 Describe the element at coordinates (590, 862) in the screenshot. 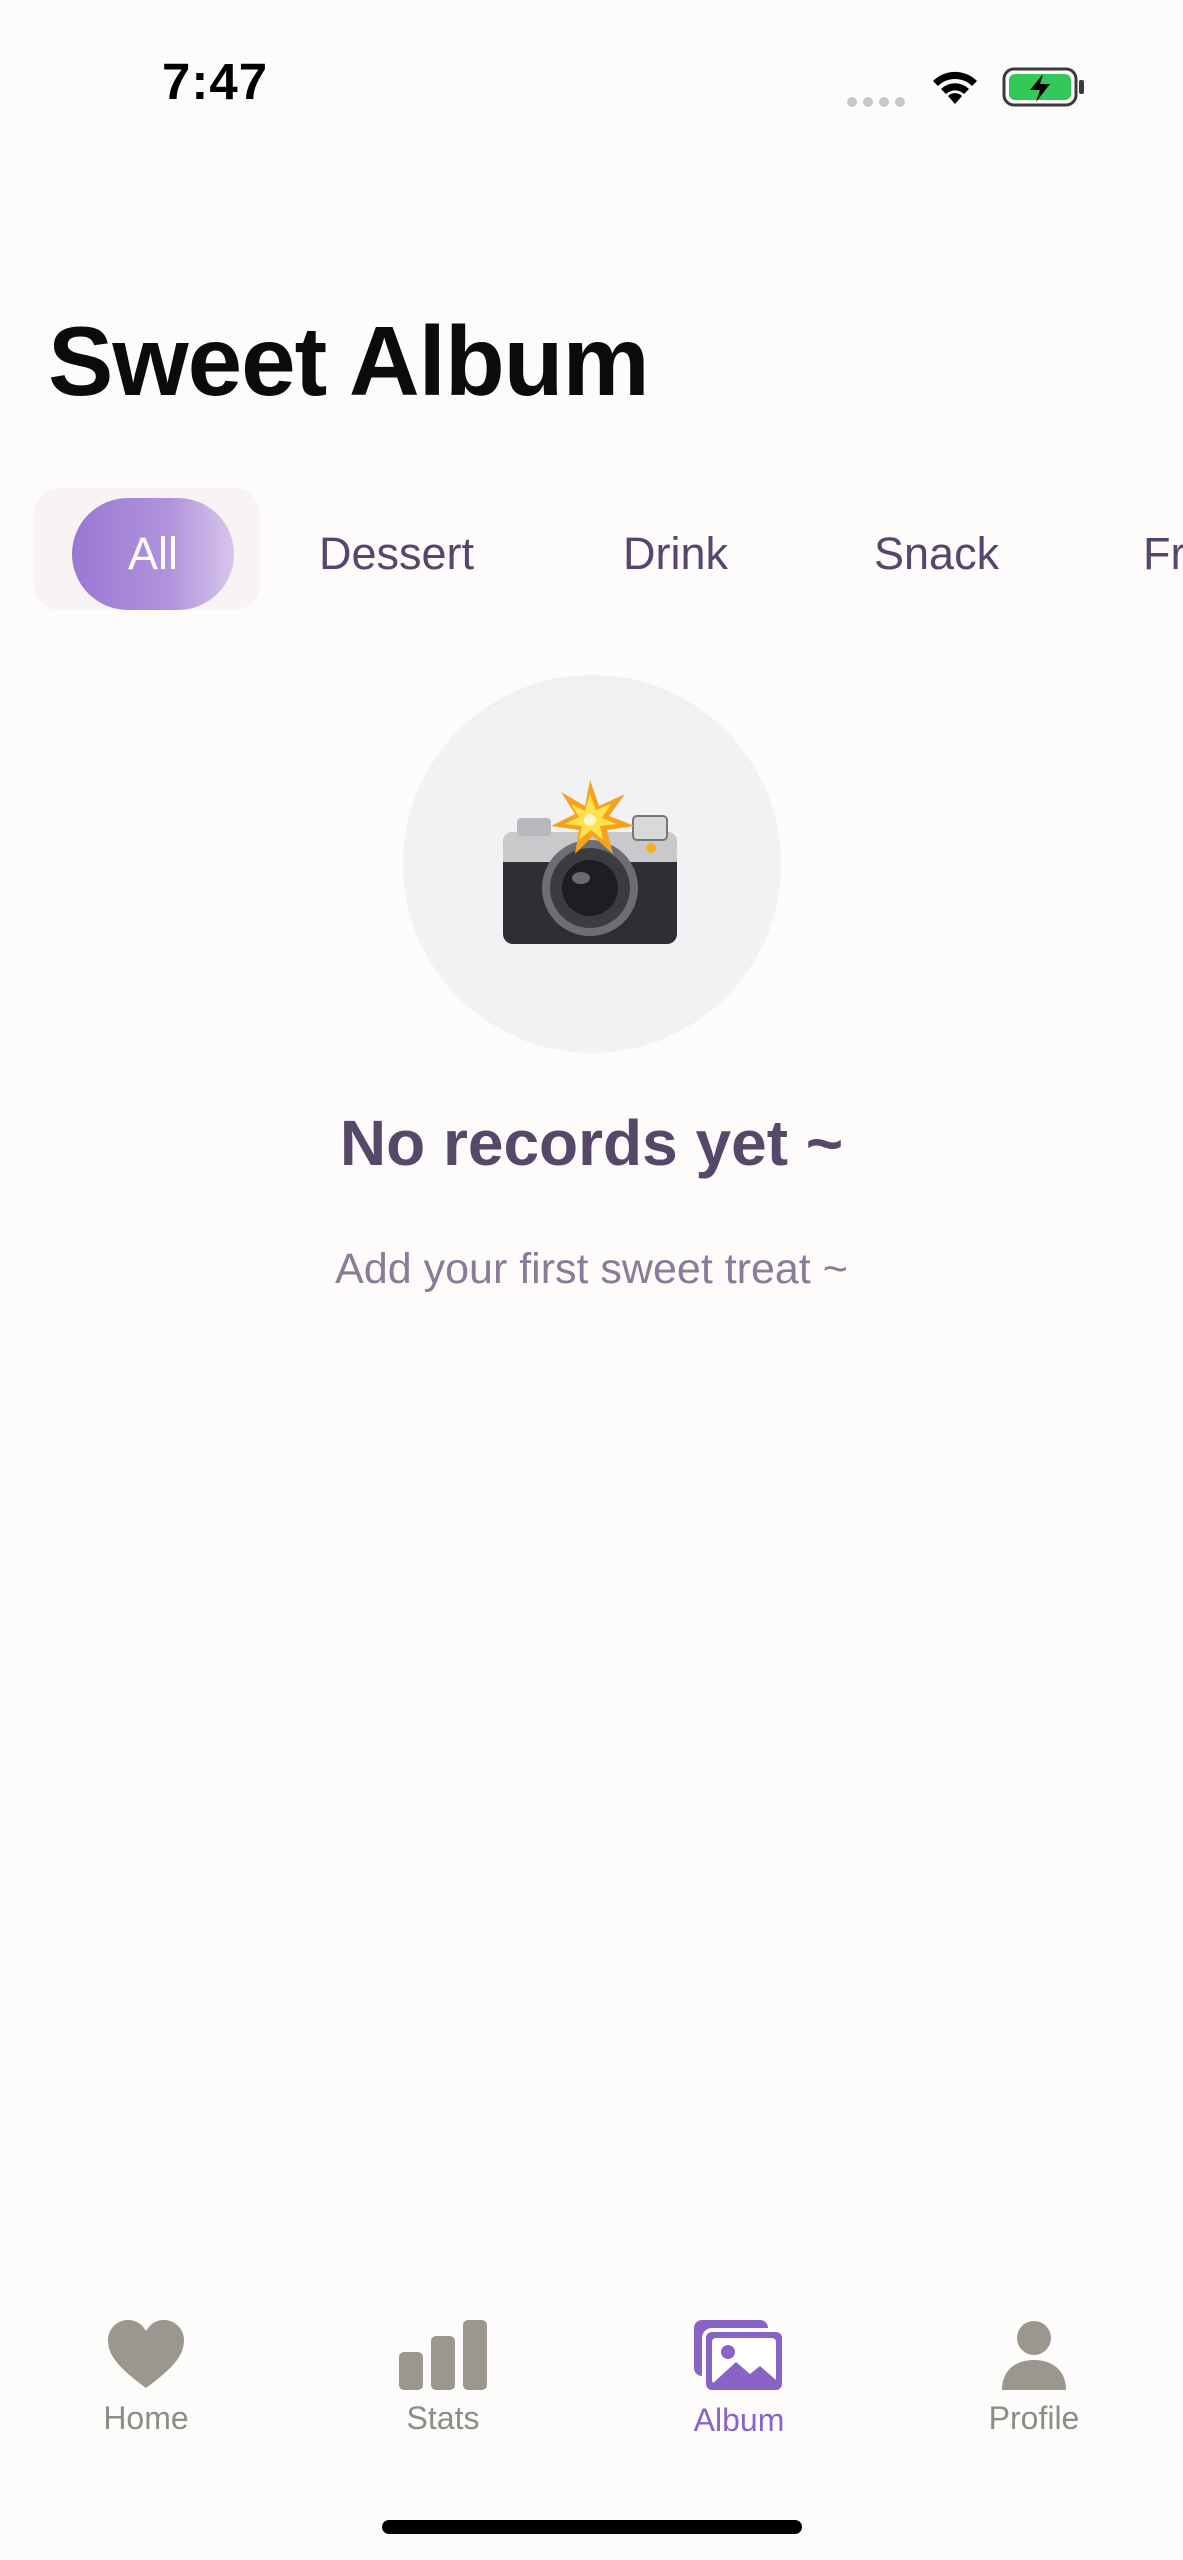

I see `camera-with-flash-icon` at that location.